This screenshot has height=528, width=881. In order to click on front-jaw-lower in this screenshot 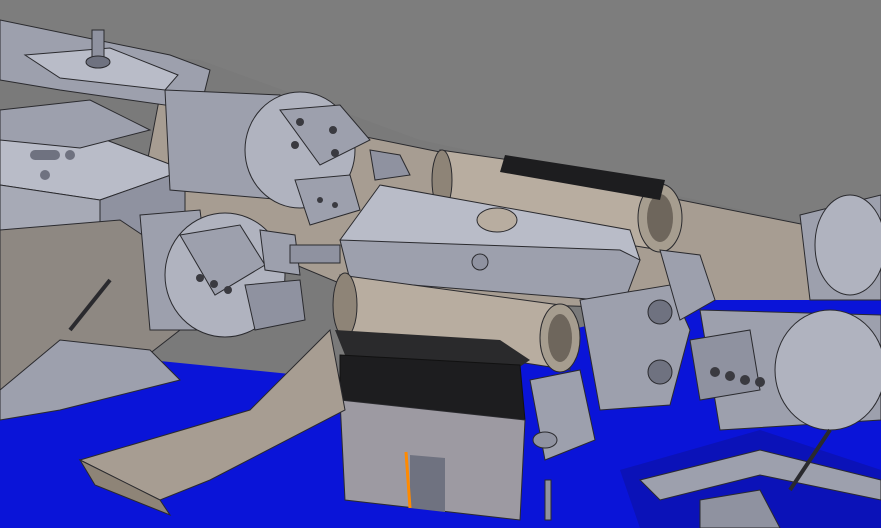, I will do `click(275, 305)`.